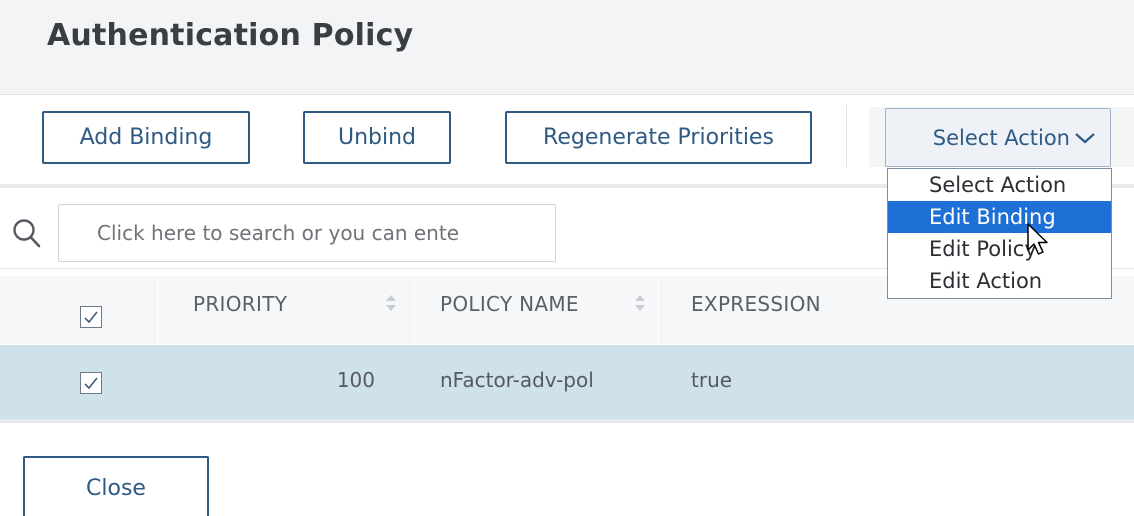 The image size is (1134, 516). I want to click on add-binding-button: Add Binding, so click(146, 137).